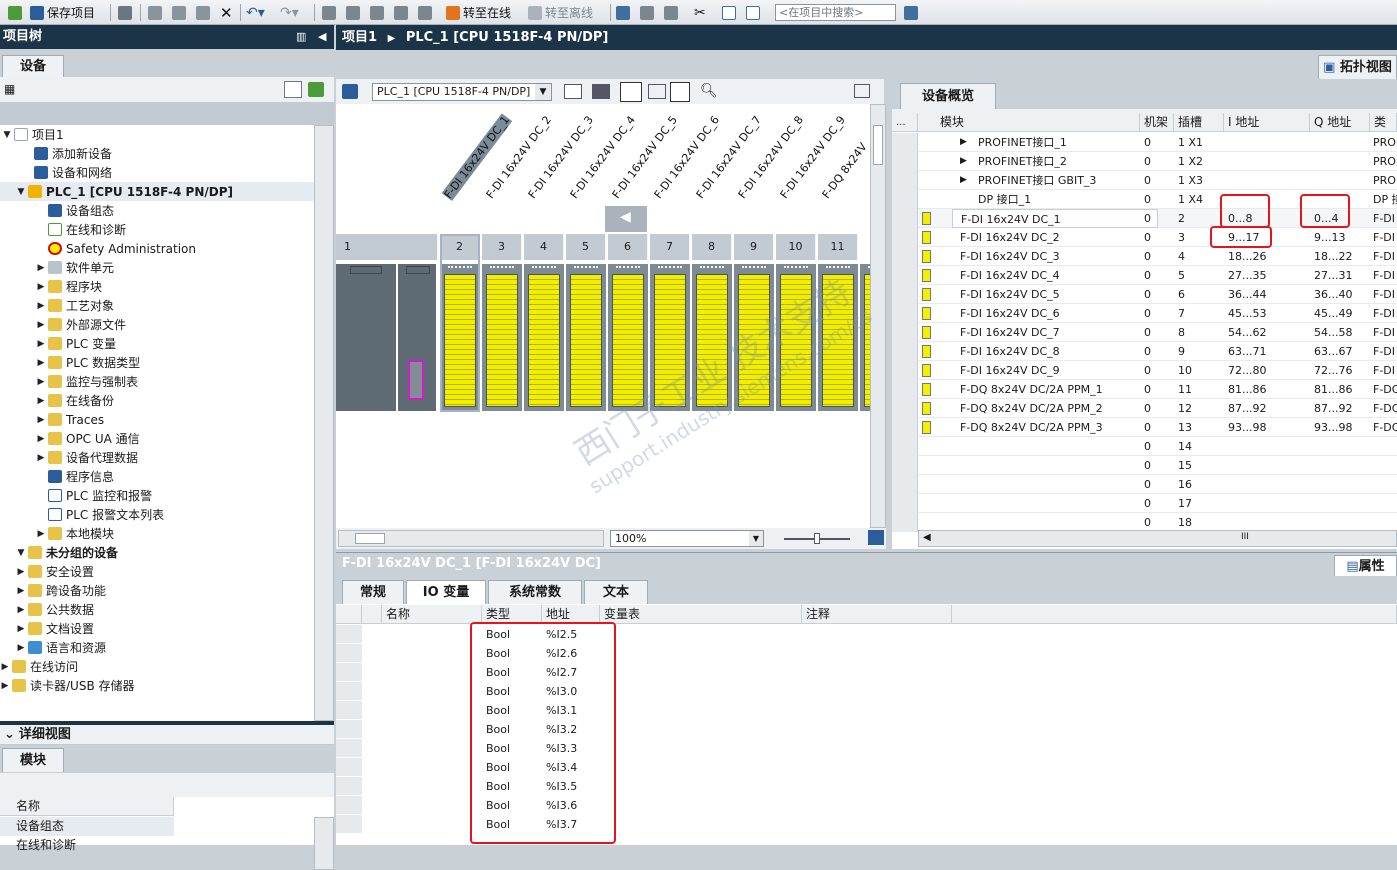 Image resolution: width=1397 pixels, height=870 pixels. I want to click on rack-slot-header: 4, so click(544, 247).